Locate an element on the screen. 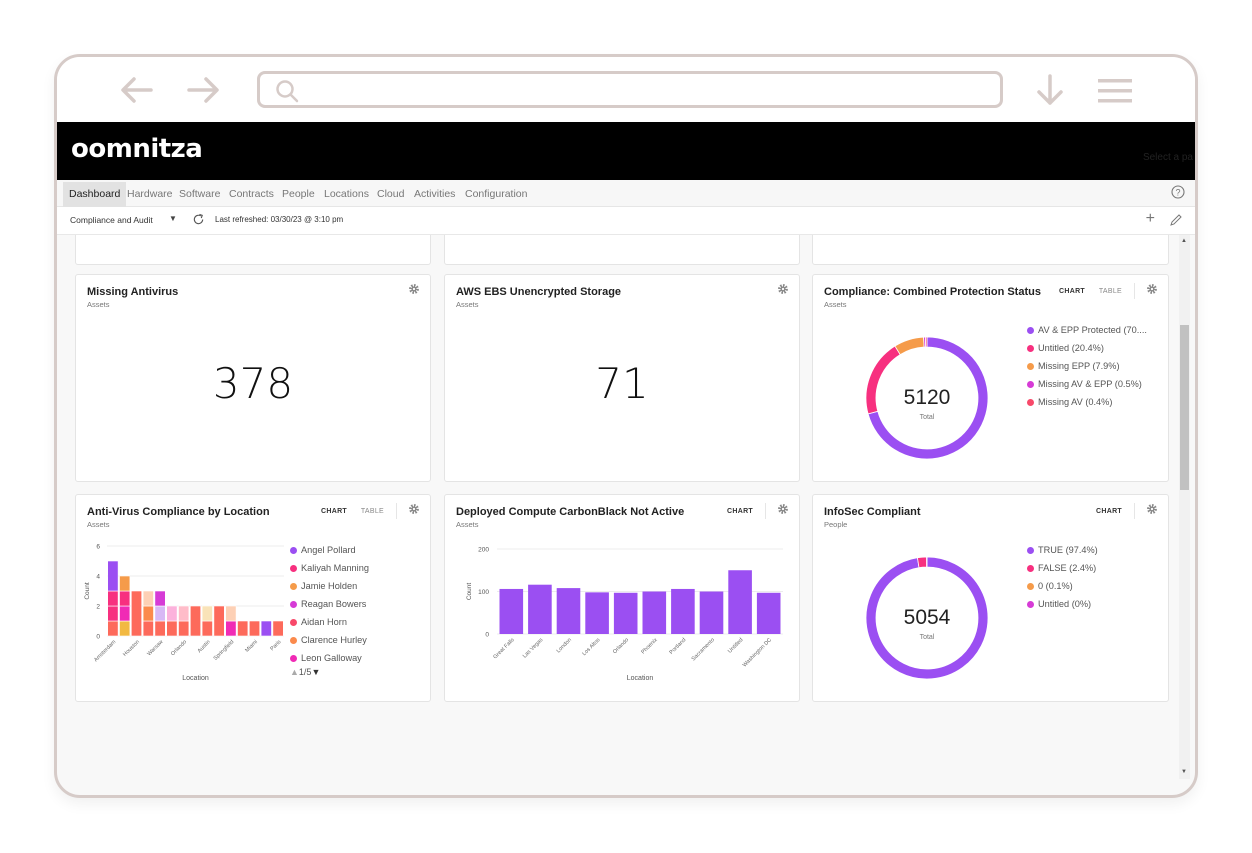 The width and height of the screenshot is (1252, 853). vertical-scrollbar: ▲ ▼ is located at coordinates (1184, 507).